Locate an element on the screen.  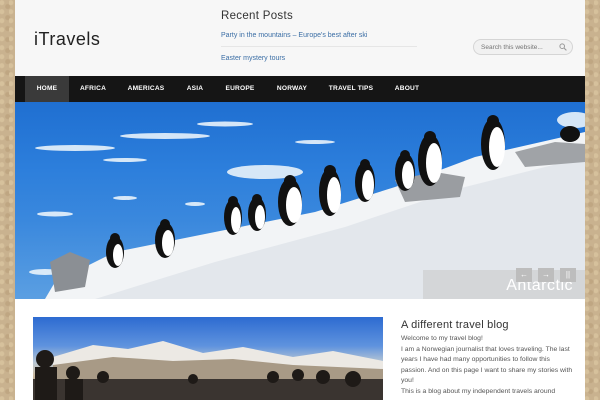
recent-posts-heading: Recent Posts is located at coordinates (257, 16).